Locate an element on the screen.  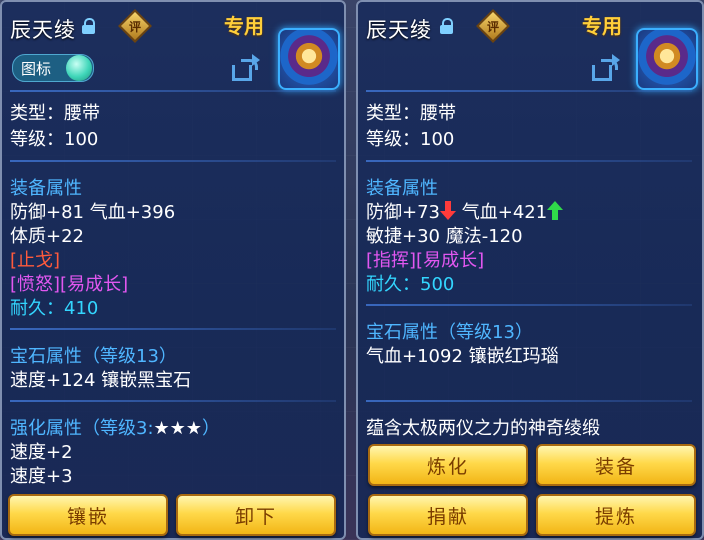
enhance-stars: ★★★ is located at coordinates (177, 428).